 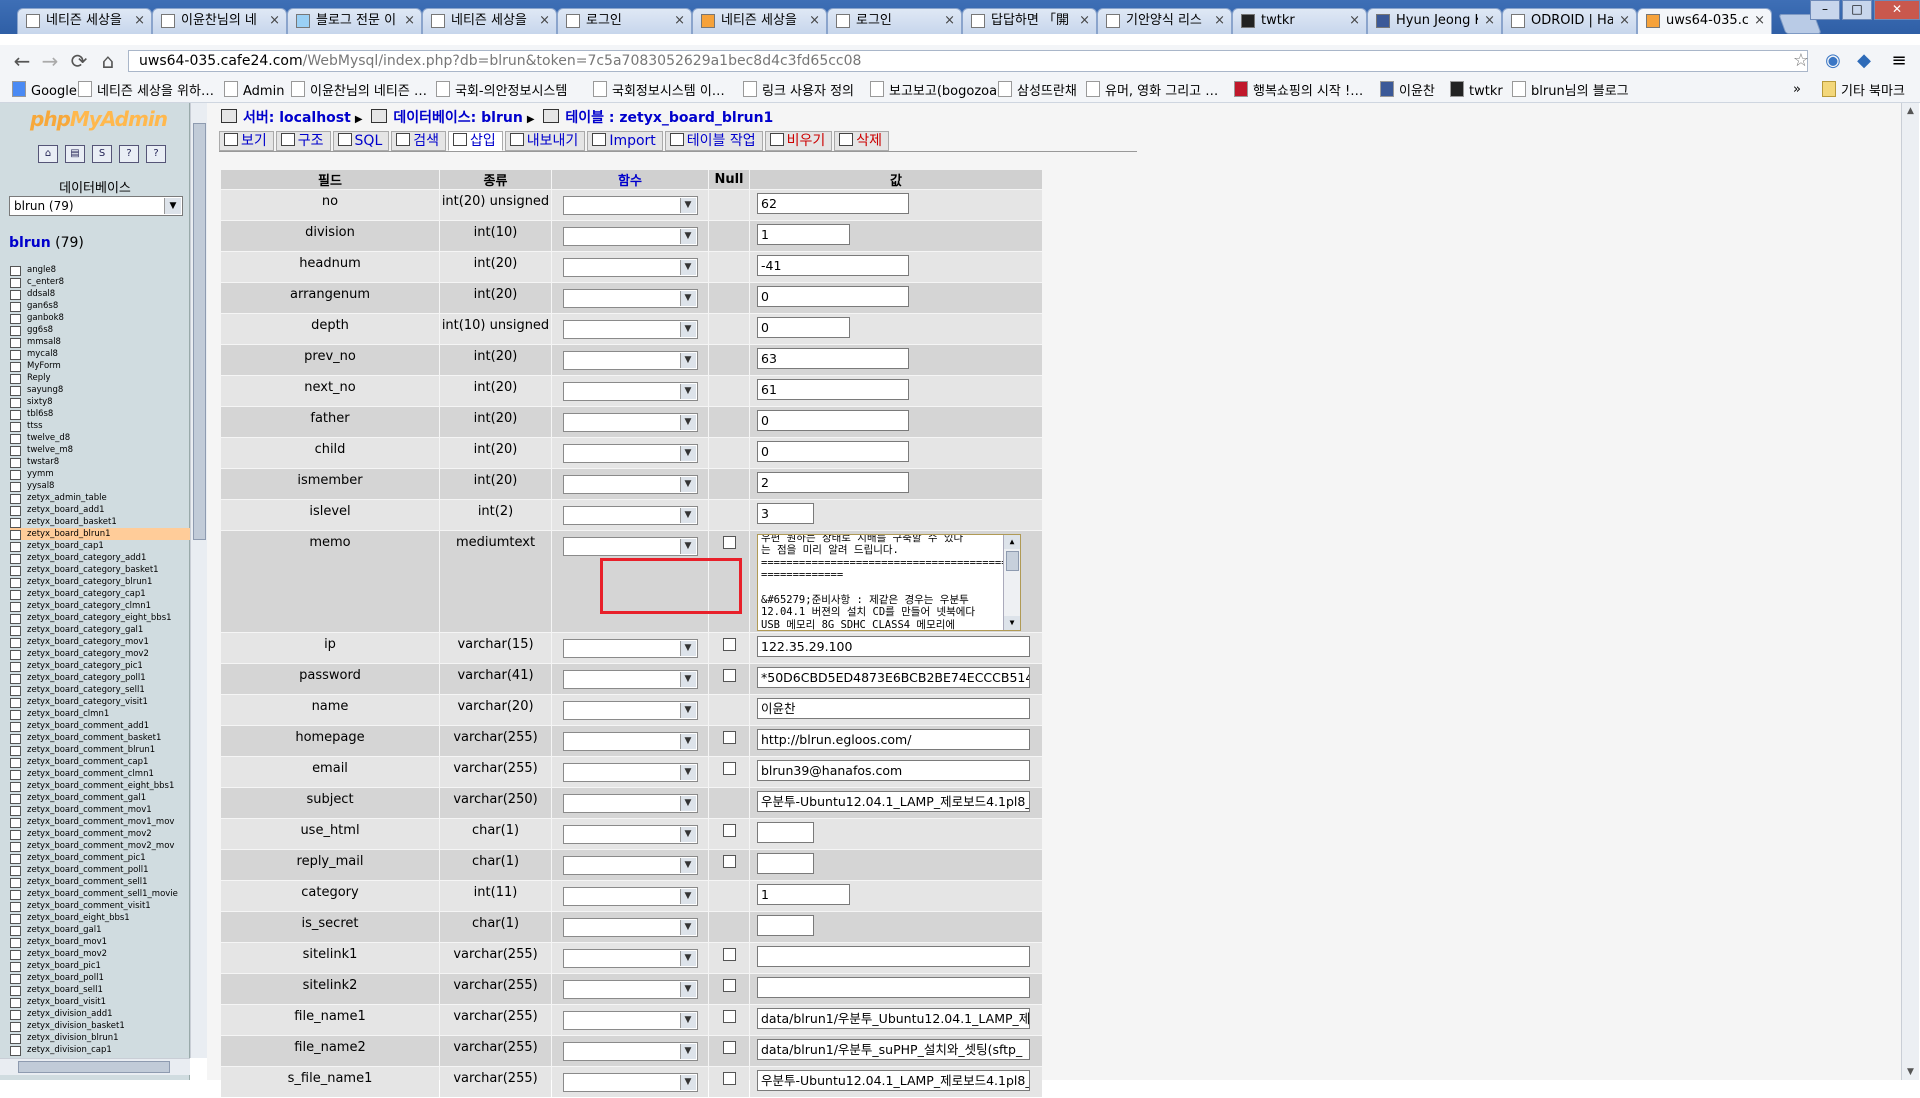 I want to click on sidebar-table-item: gan6s8, so click(x=100, y=306).